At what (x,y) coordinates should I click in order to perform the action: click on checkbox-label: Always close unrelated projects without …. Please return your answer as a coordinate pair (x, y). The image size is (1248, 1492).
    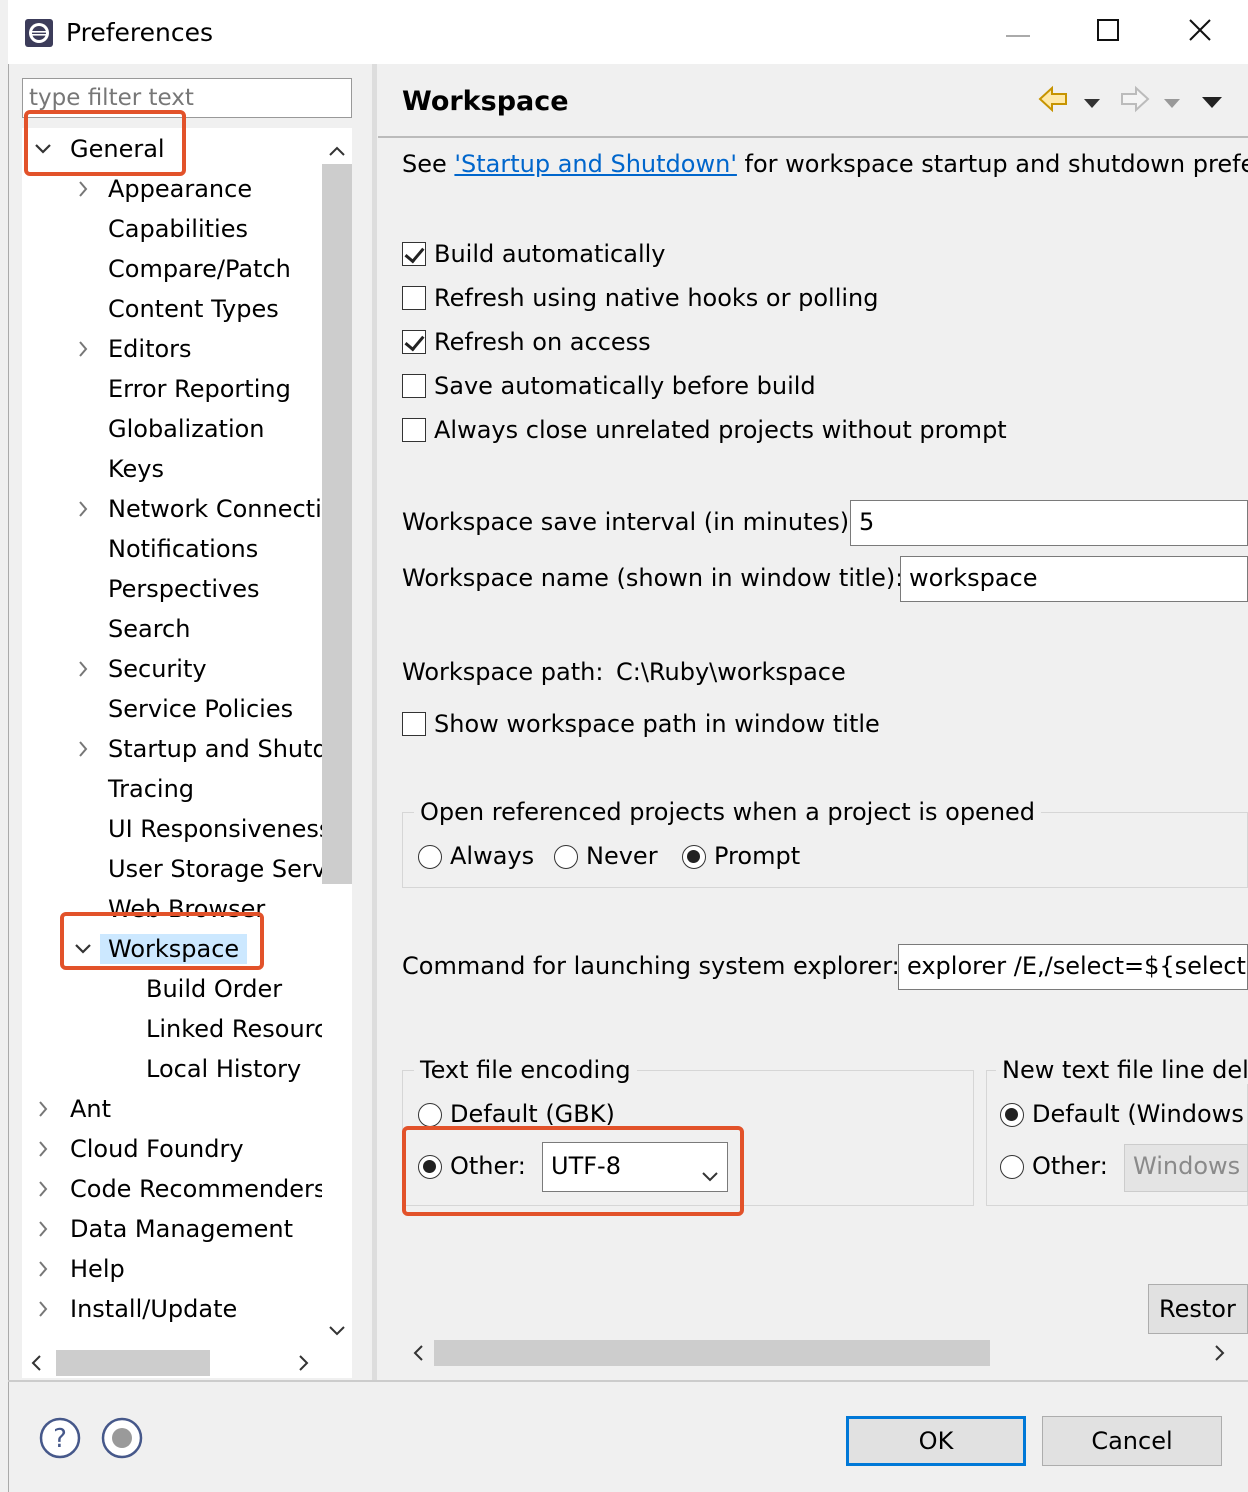
    Looking at the image, I should click on (720, 430).